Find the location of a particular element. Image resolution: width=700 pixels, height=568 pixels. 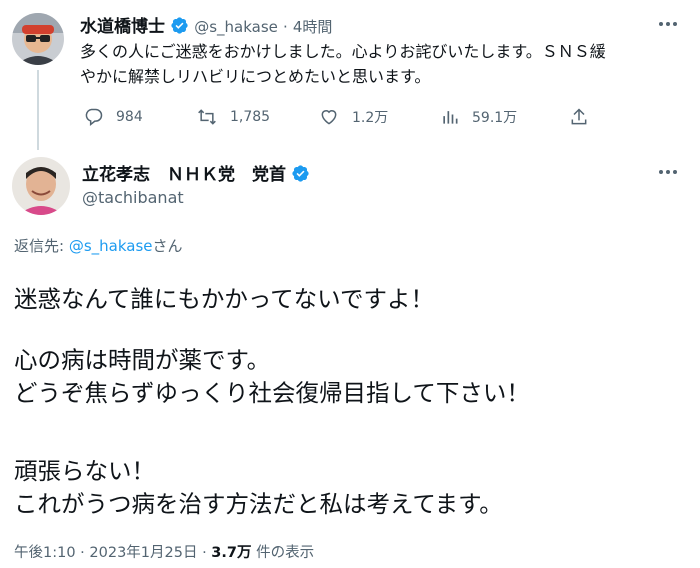

tweet1-text-line1: 多くの人にご迷惑をおかけしました。心よりお詫びいたします。ＳＮＳ緩 is located at coordinates (343, 51).